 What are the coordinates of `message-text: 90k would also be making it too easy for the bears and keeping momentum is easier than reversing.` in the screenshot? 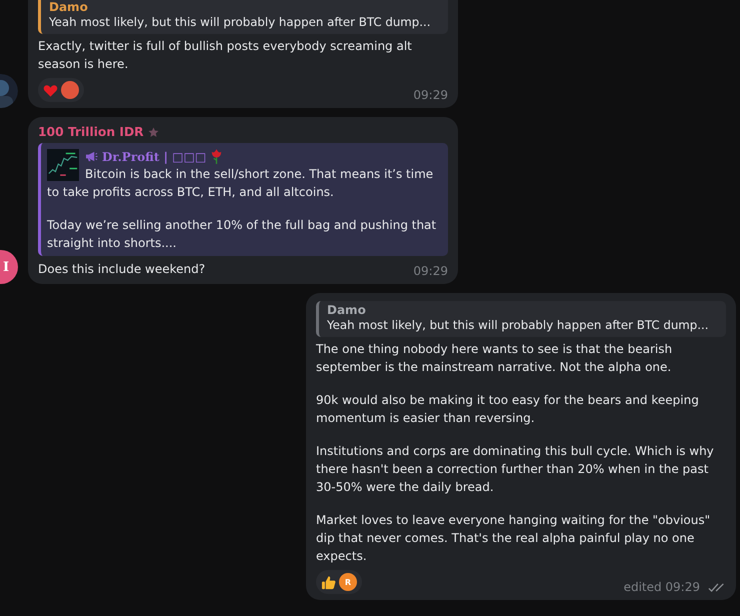 It's located at (508, 409).